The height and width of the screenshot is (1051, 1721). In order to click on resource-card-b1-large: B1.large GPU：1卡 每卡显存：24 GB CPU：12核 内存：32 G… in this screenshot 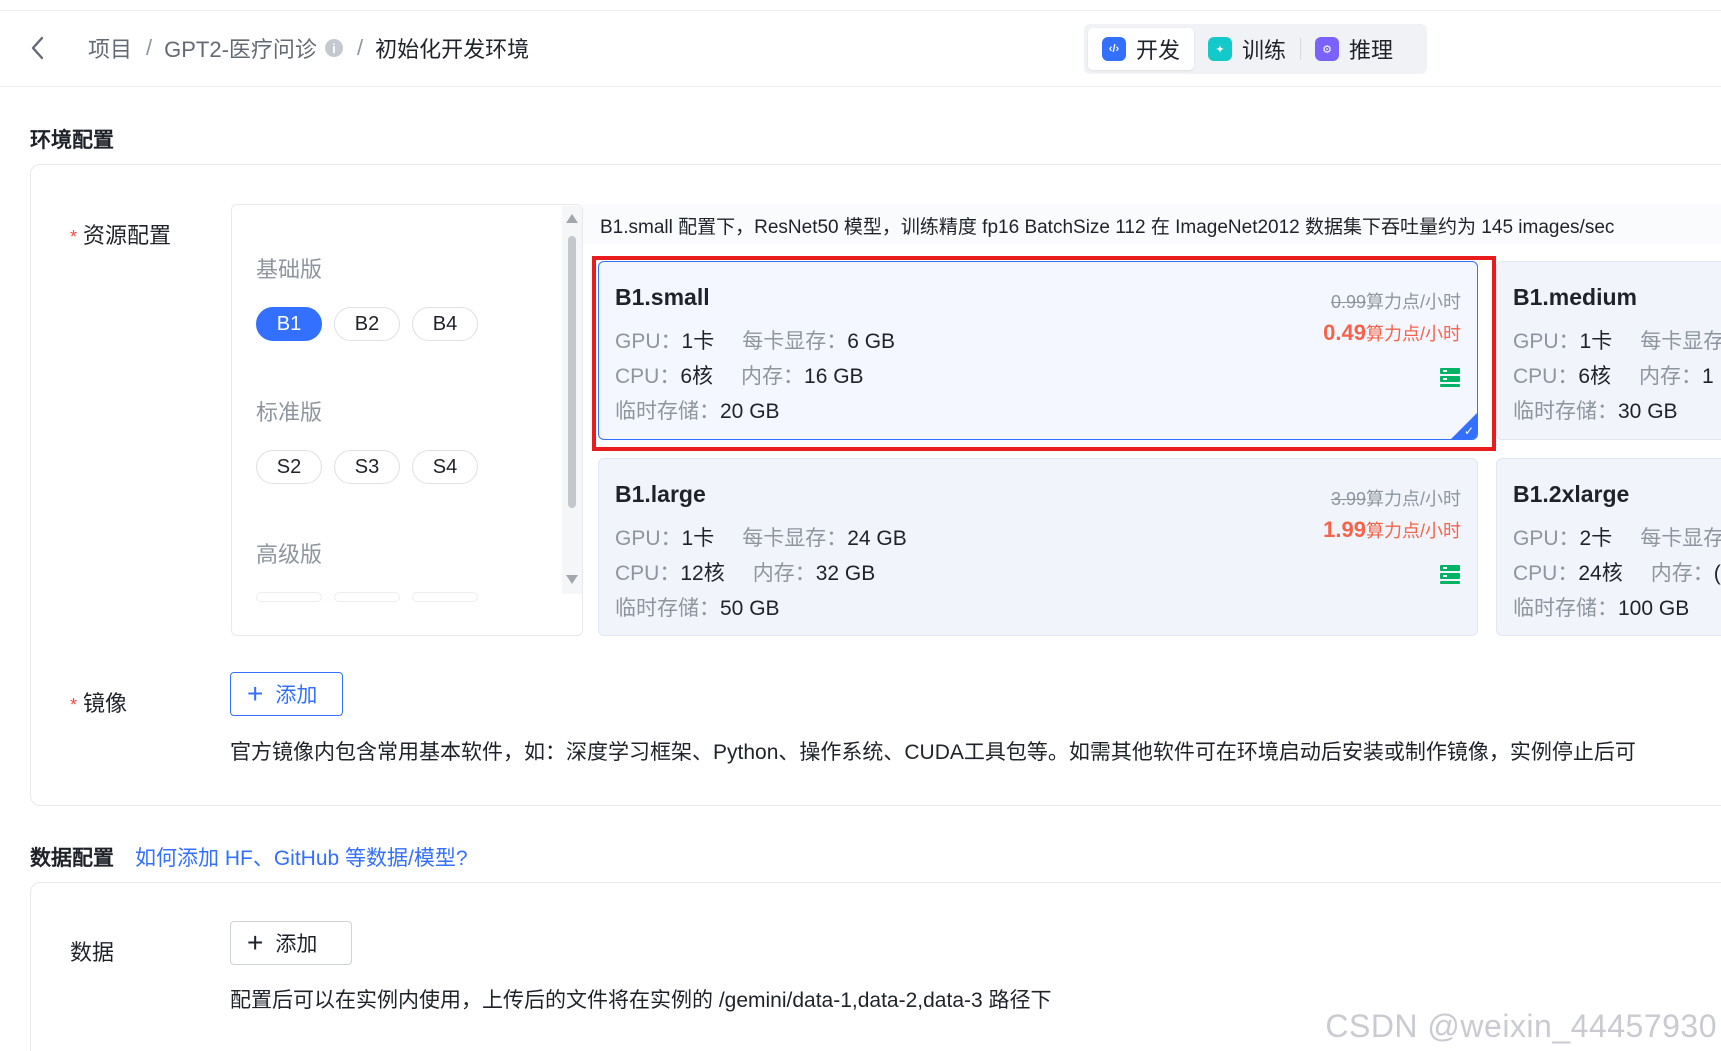, I will do `click(1038, 547)`.